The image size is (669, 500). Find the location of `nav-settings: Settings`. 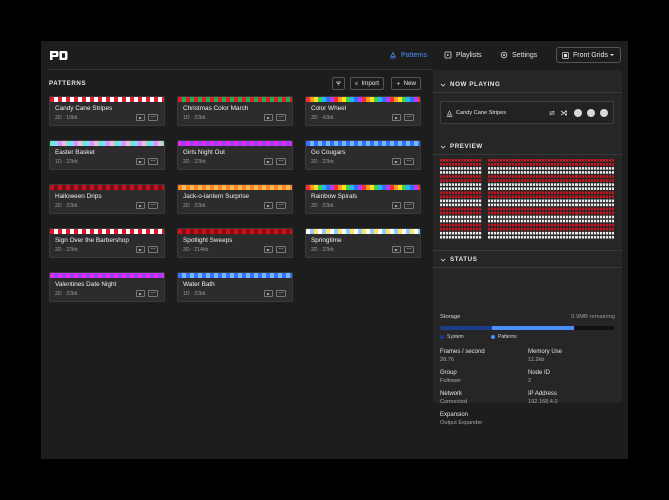

nav-settings: Settings is located at coordinates (518, 55).